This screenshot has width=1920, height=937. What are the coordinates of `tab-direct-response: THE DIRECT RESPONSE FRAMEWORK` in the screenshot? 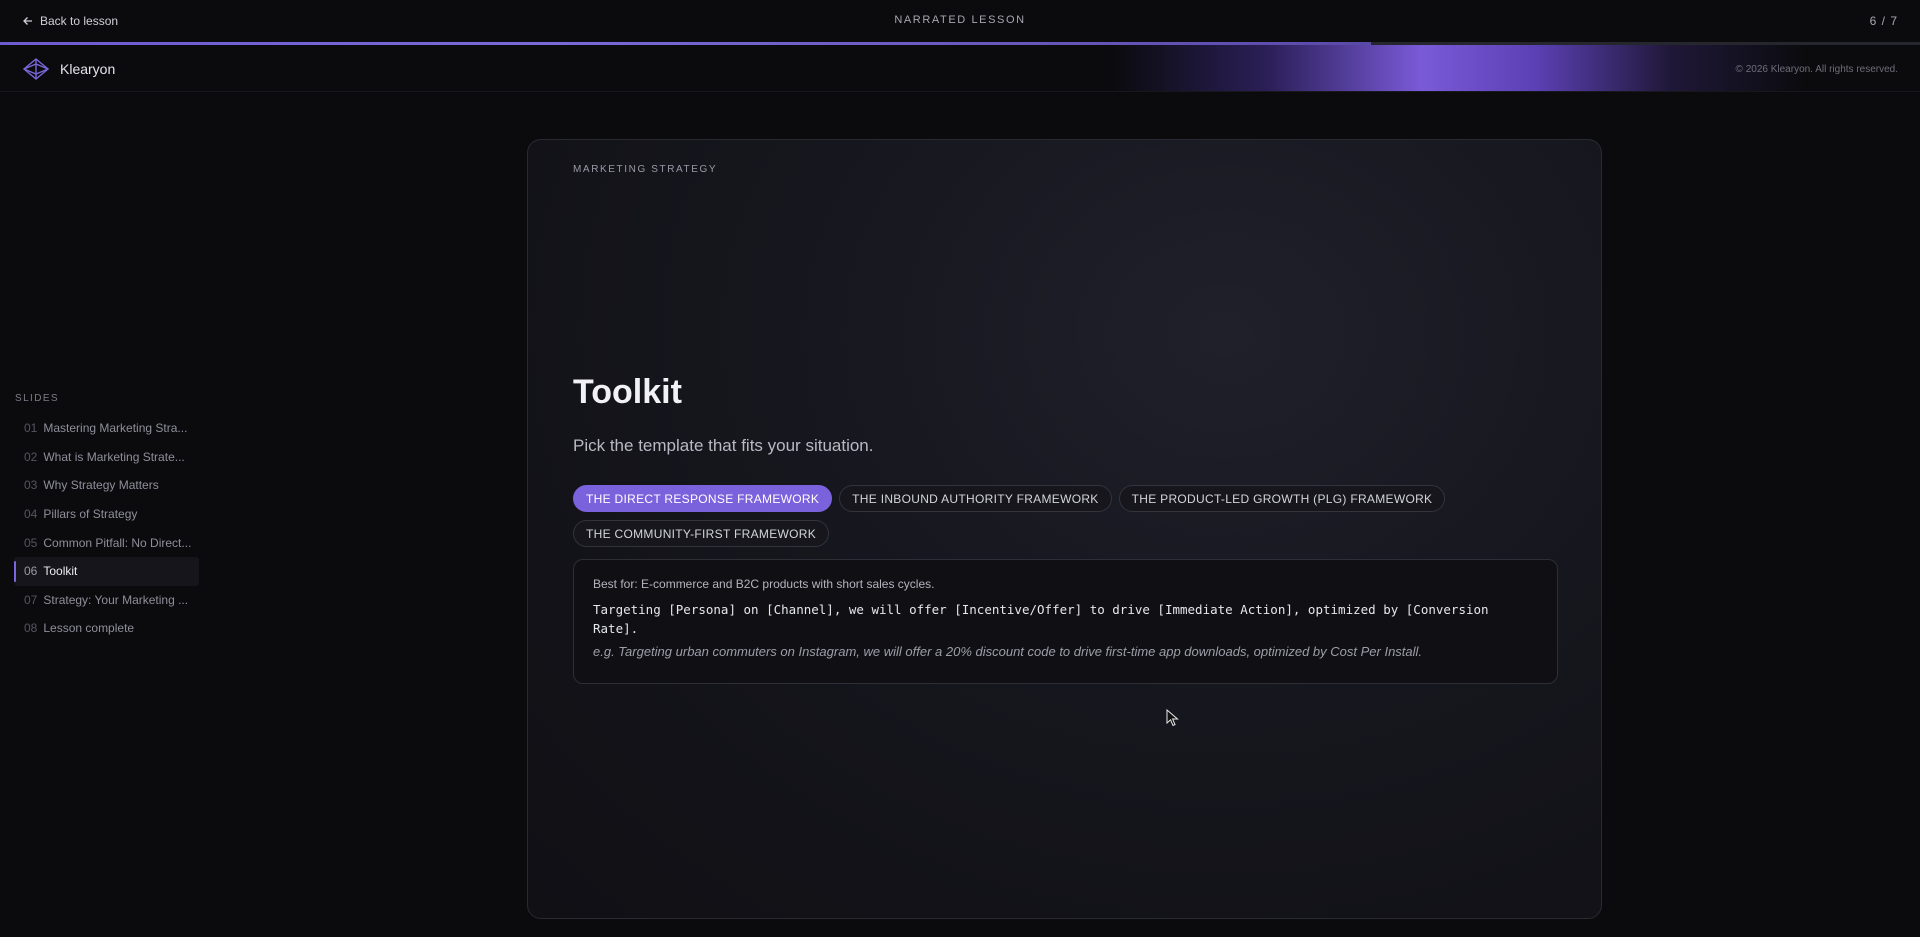 It's located at (703, 498).